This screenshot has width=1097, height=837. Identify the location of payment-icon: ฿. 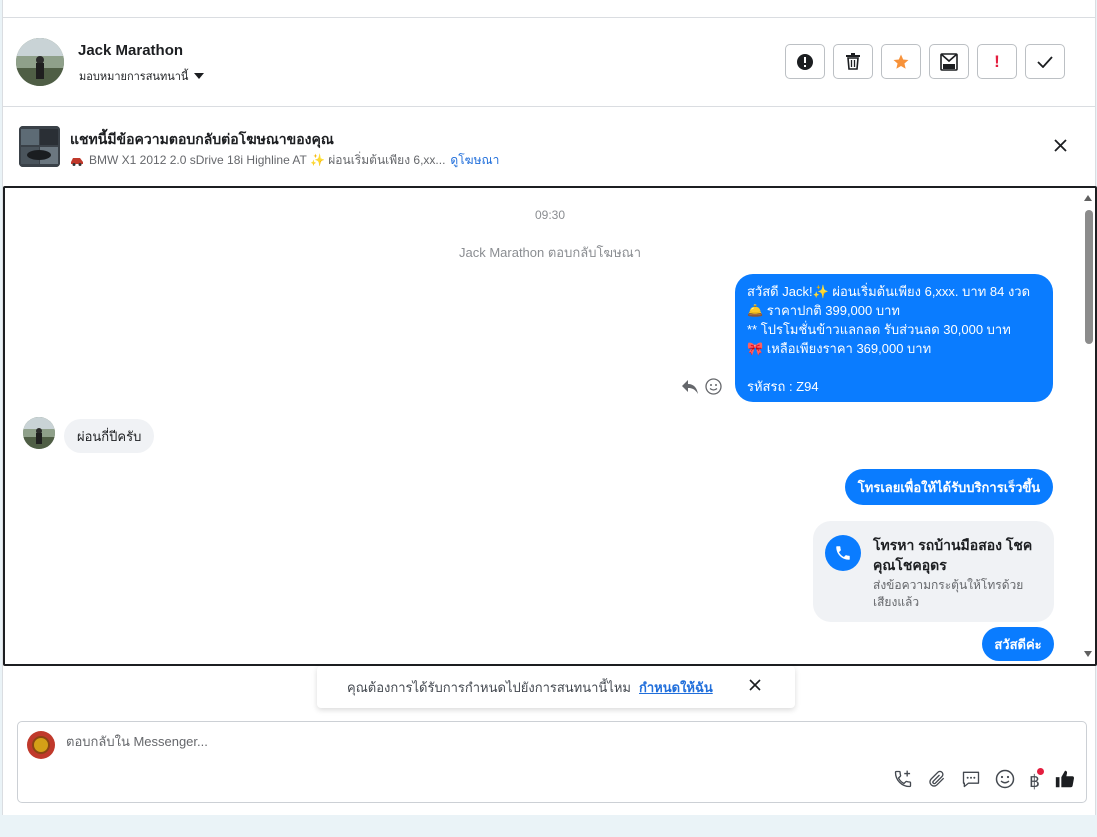
(1036, 779).